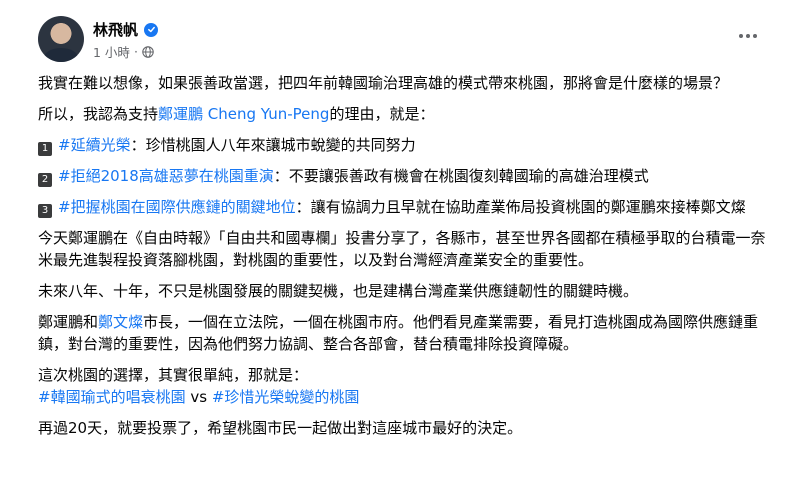  What do you see at coordinates (166, 176) in the screenshot?
I see `hashtag-link: #拒絕2018高雄惡夢在桃園重演` at bounding box center [166, 176].